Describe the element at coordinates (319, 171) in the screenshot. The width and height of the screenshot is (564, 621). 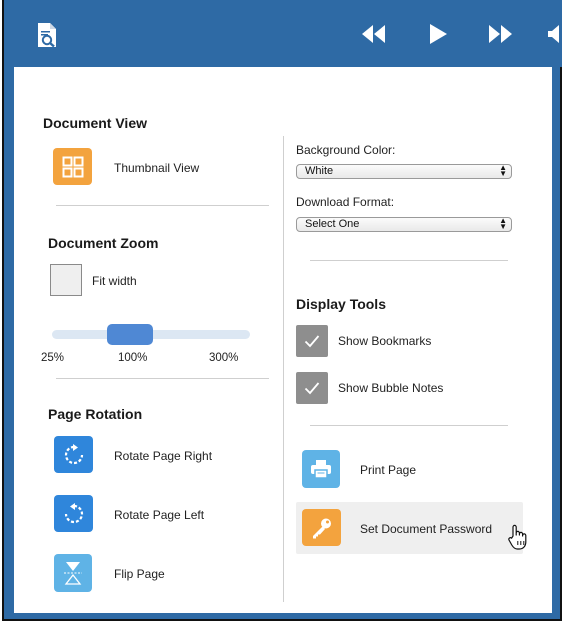
I see `background-color-value: White` at that location.